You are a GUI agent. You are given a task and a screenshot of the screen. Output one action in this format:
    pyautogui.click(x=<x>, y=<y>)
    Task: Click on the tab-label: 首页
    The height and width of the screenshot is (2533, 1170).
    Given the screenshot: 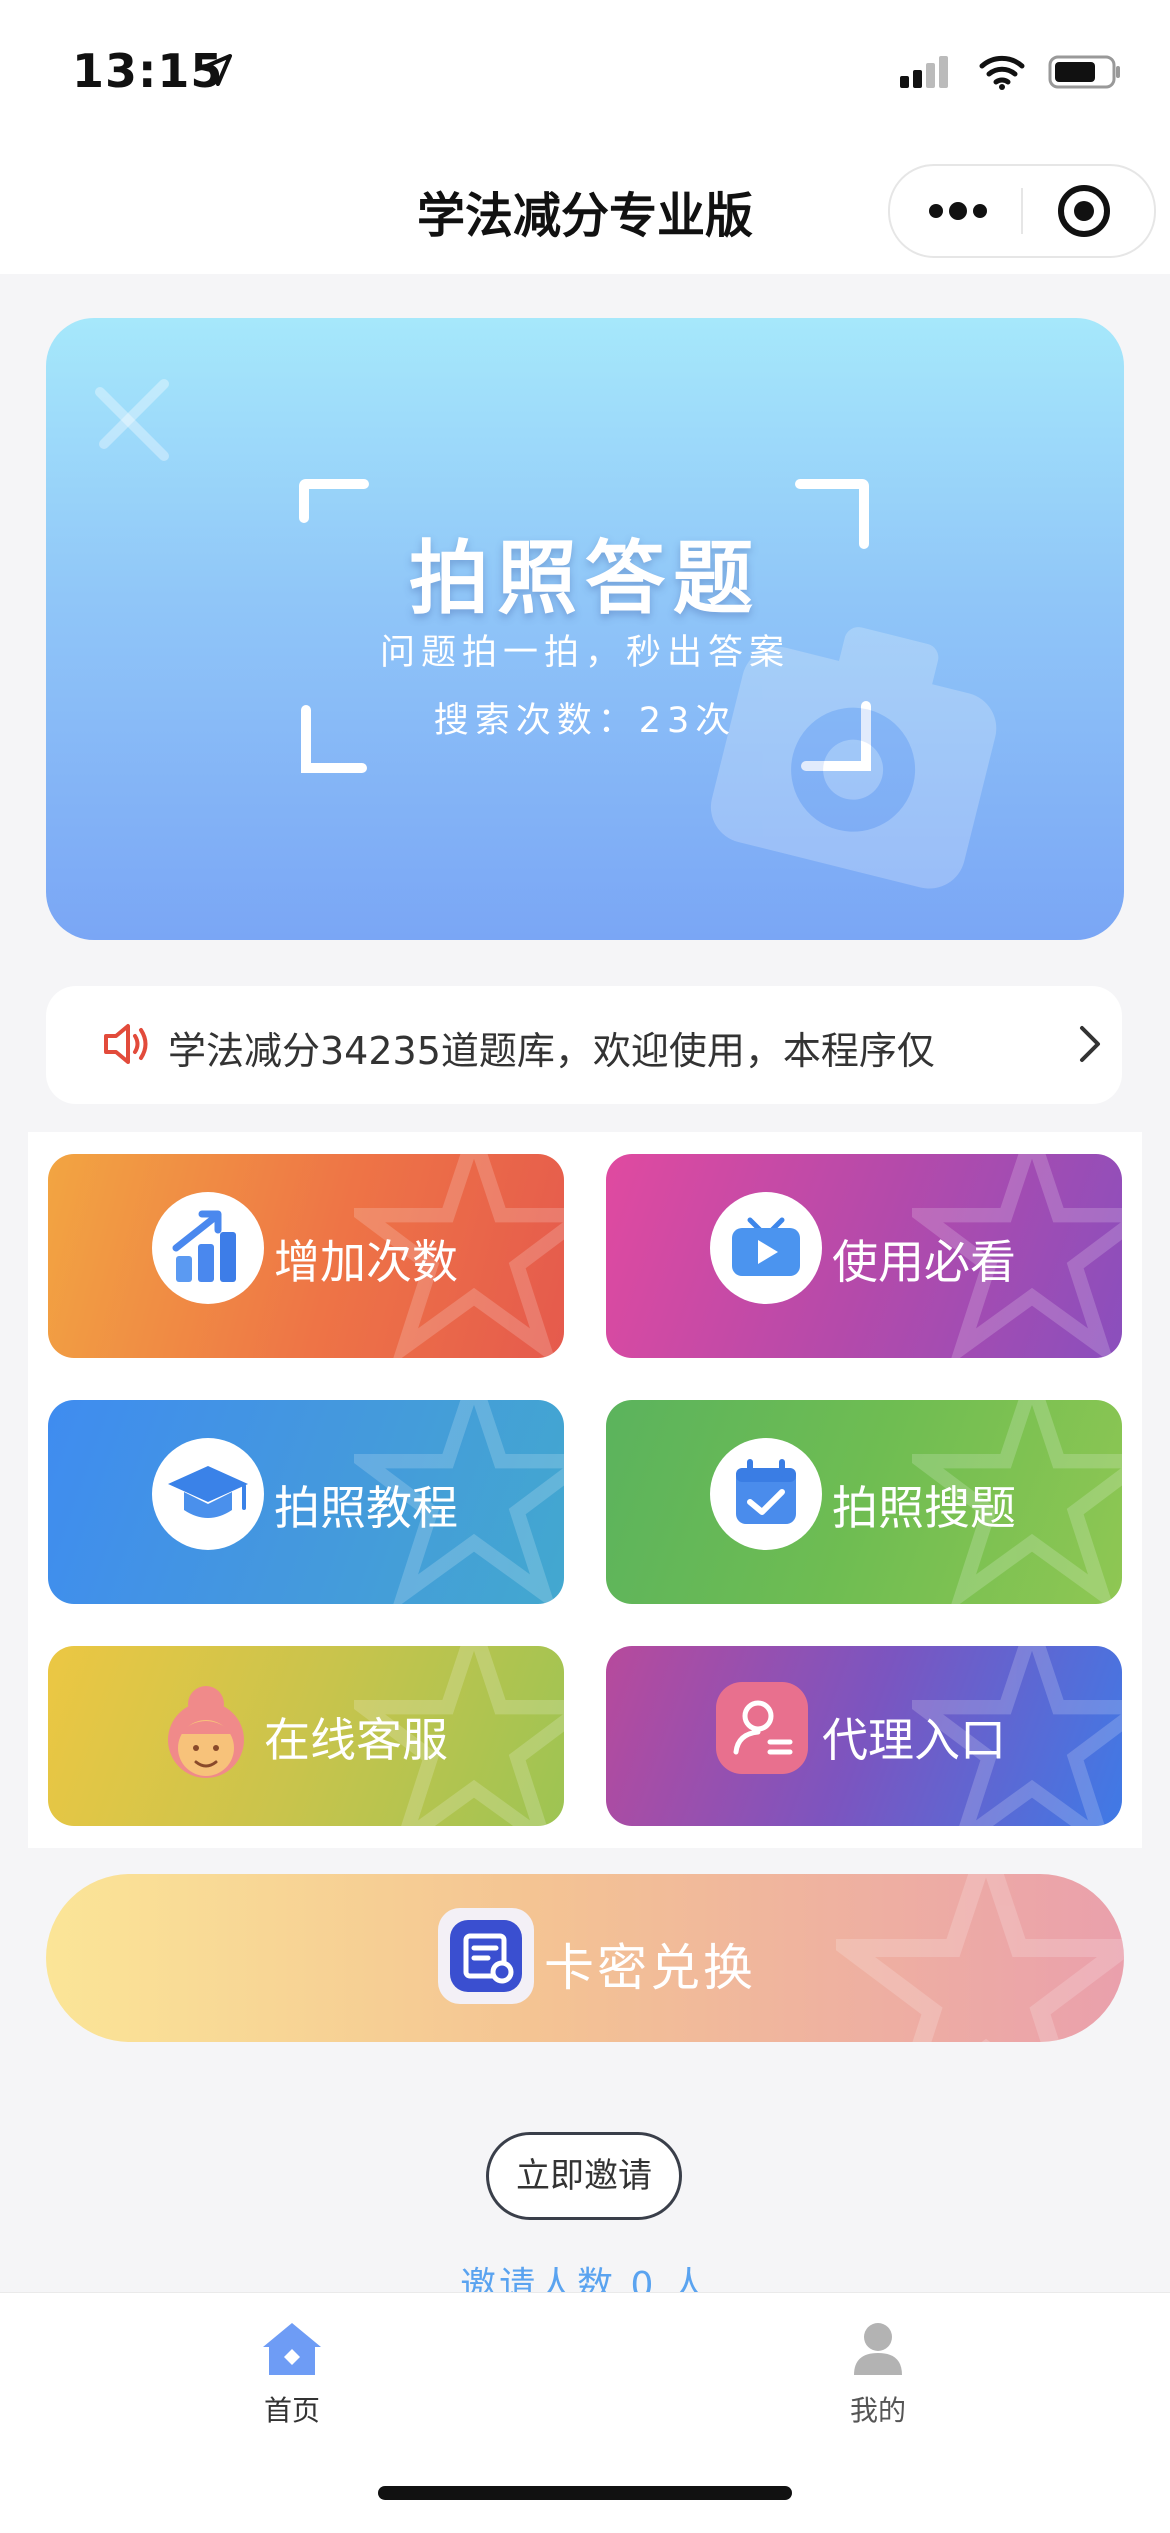 What is the action you would take?
    pyautogui.click(x=291, y=2410)
    